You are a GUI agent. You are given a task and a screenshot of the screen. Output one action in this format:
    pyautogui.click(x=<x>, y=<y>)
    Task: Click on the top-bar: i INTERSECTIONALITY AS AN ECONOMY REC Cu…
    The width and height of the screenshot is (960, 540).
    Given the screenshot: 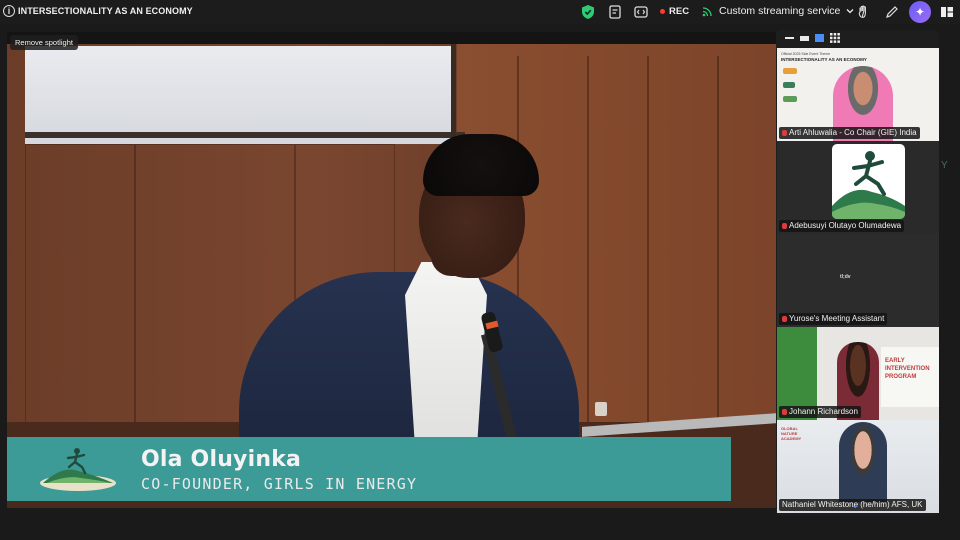 What is the action you would take?
    pyautogui.click(x=480, y=12)
    